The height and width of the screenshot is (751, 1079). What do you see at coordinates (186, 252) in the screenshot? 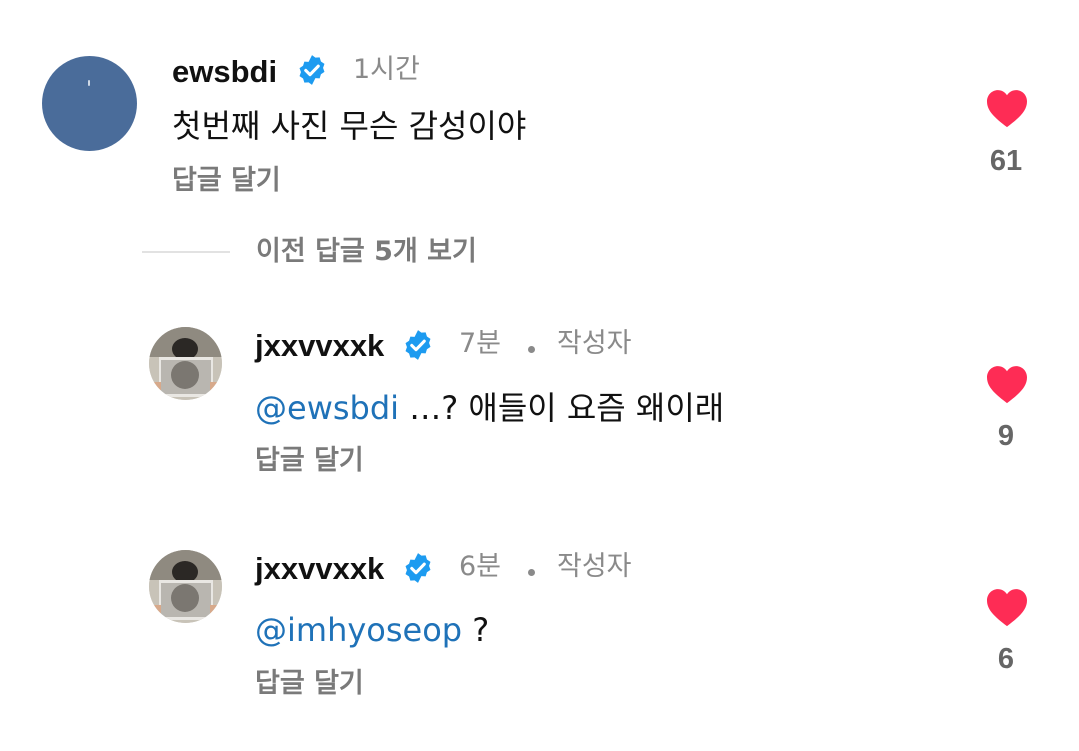
I see `replies-divider` at bounding box center [186, 252].